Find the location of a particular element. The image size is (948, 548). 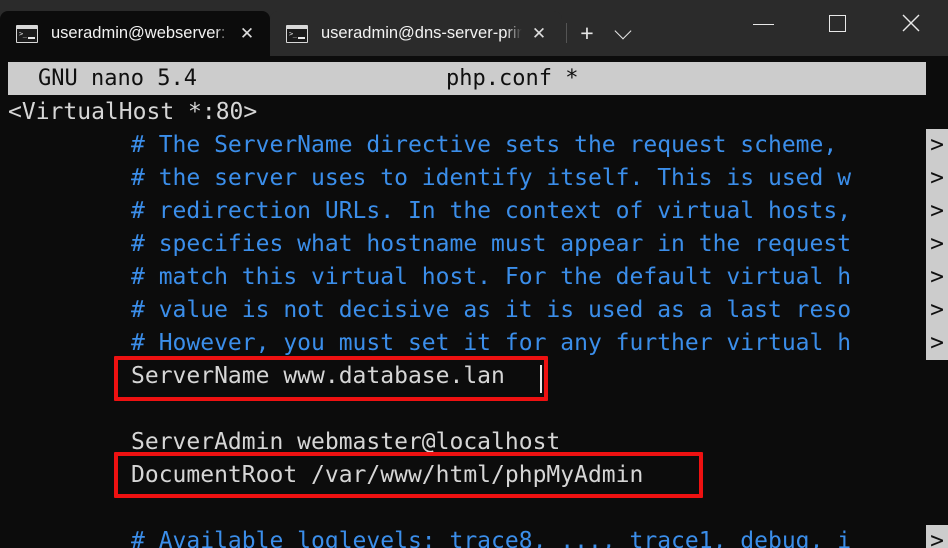

line-text: ServerName www.database.lan is located at coordinates (318, 376).